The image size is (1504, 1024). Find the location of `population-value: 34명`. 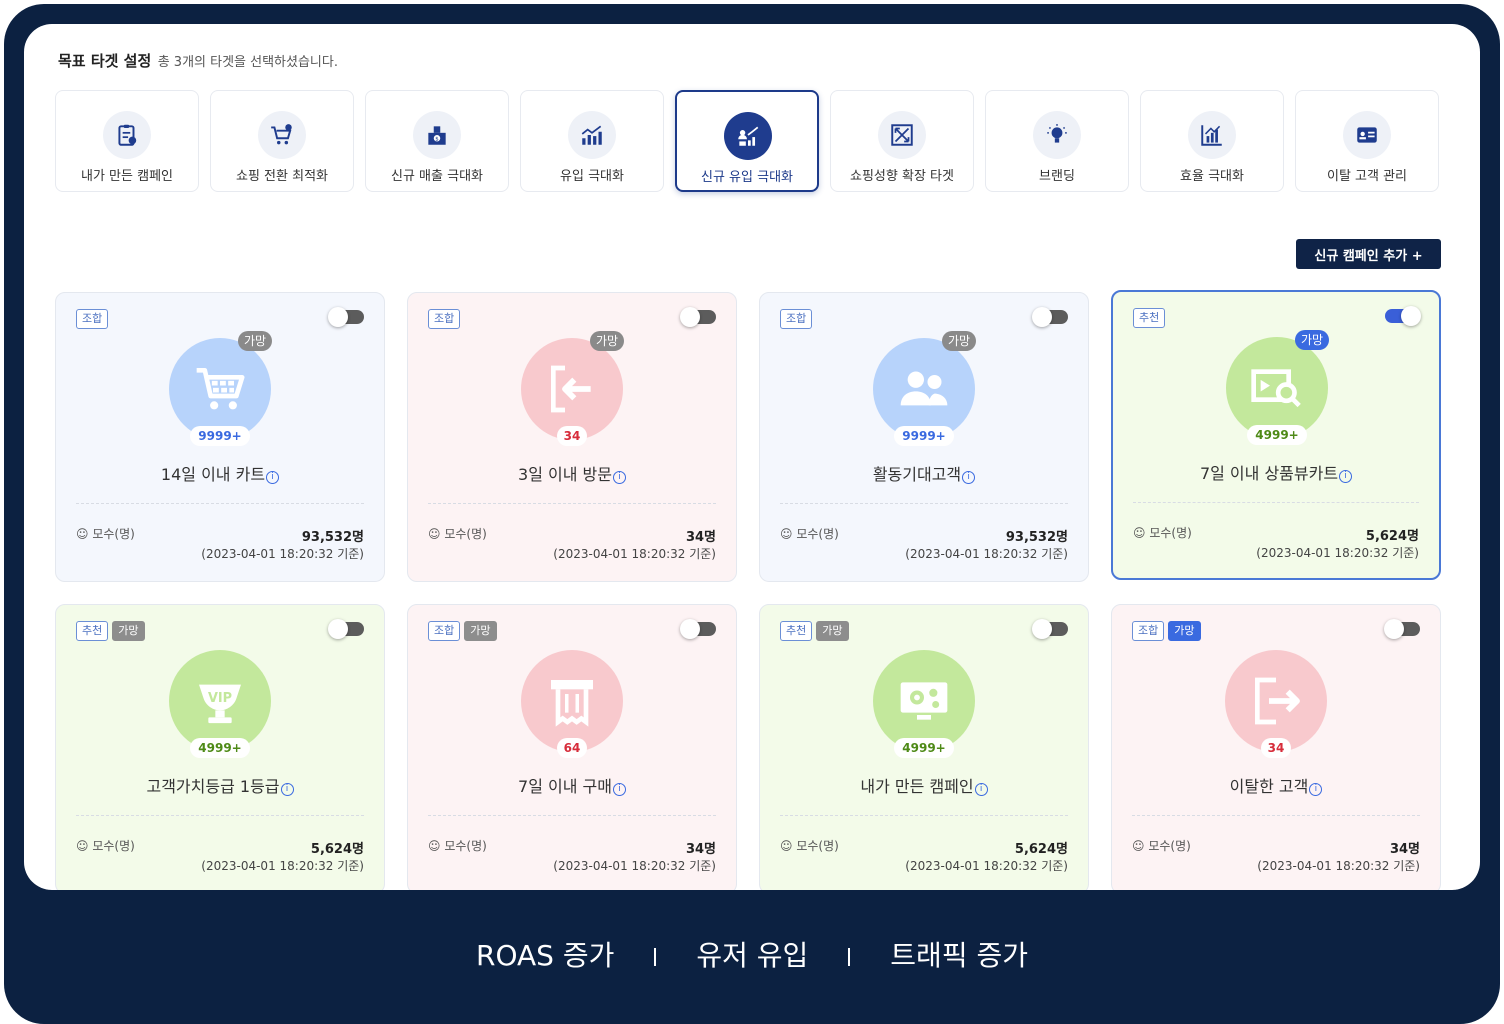

population-value: 34명 is located at coordinates (1404, 849).